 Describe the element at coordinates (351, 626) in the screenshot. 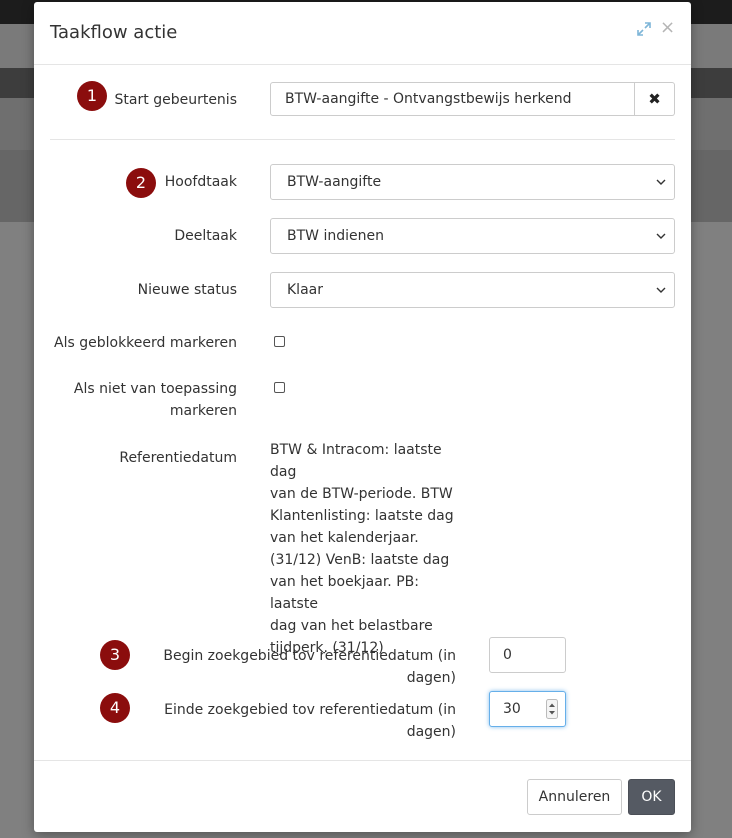

I see `reference-date-line: dag van het belastbare` at that location.